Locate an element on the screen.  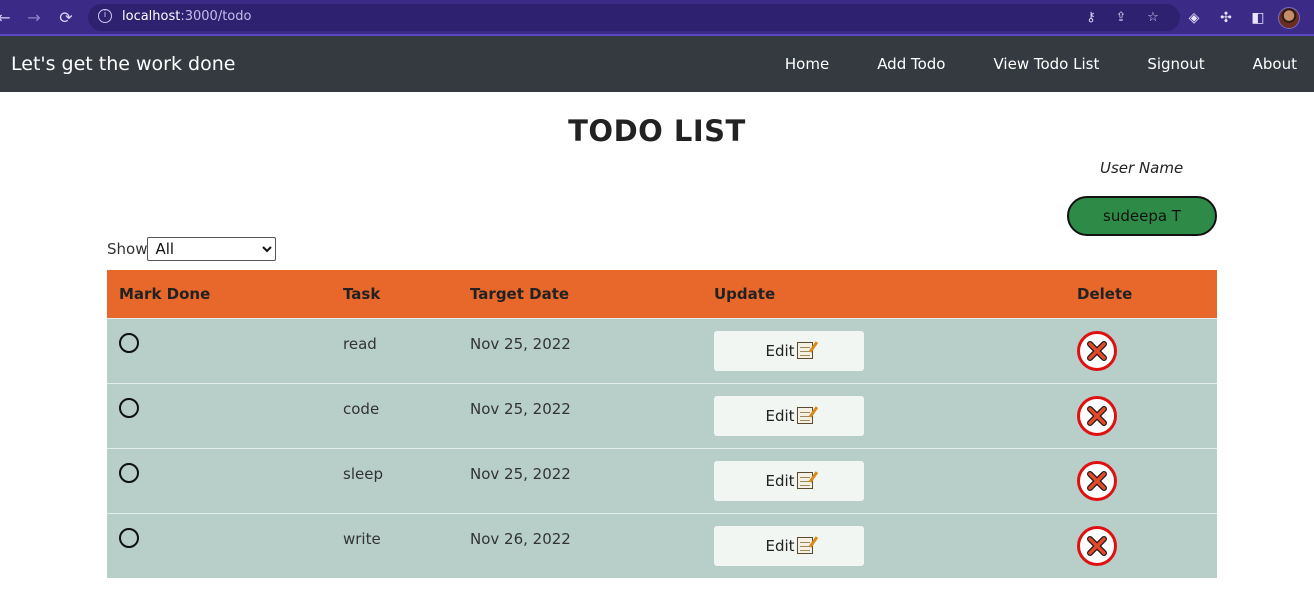
user-name-badge: sudeepa T is located at coordinates (1142, 216).